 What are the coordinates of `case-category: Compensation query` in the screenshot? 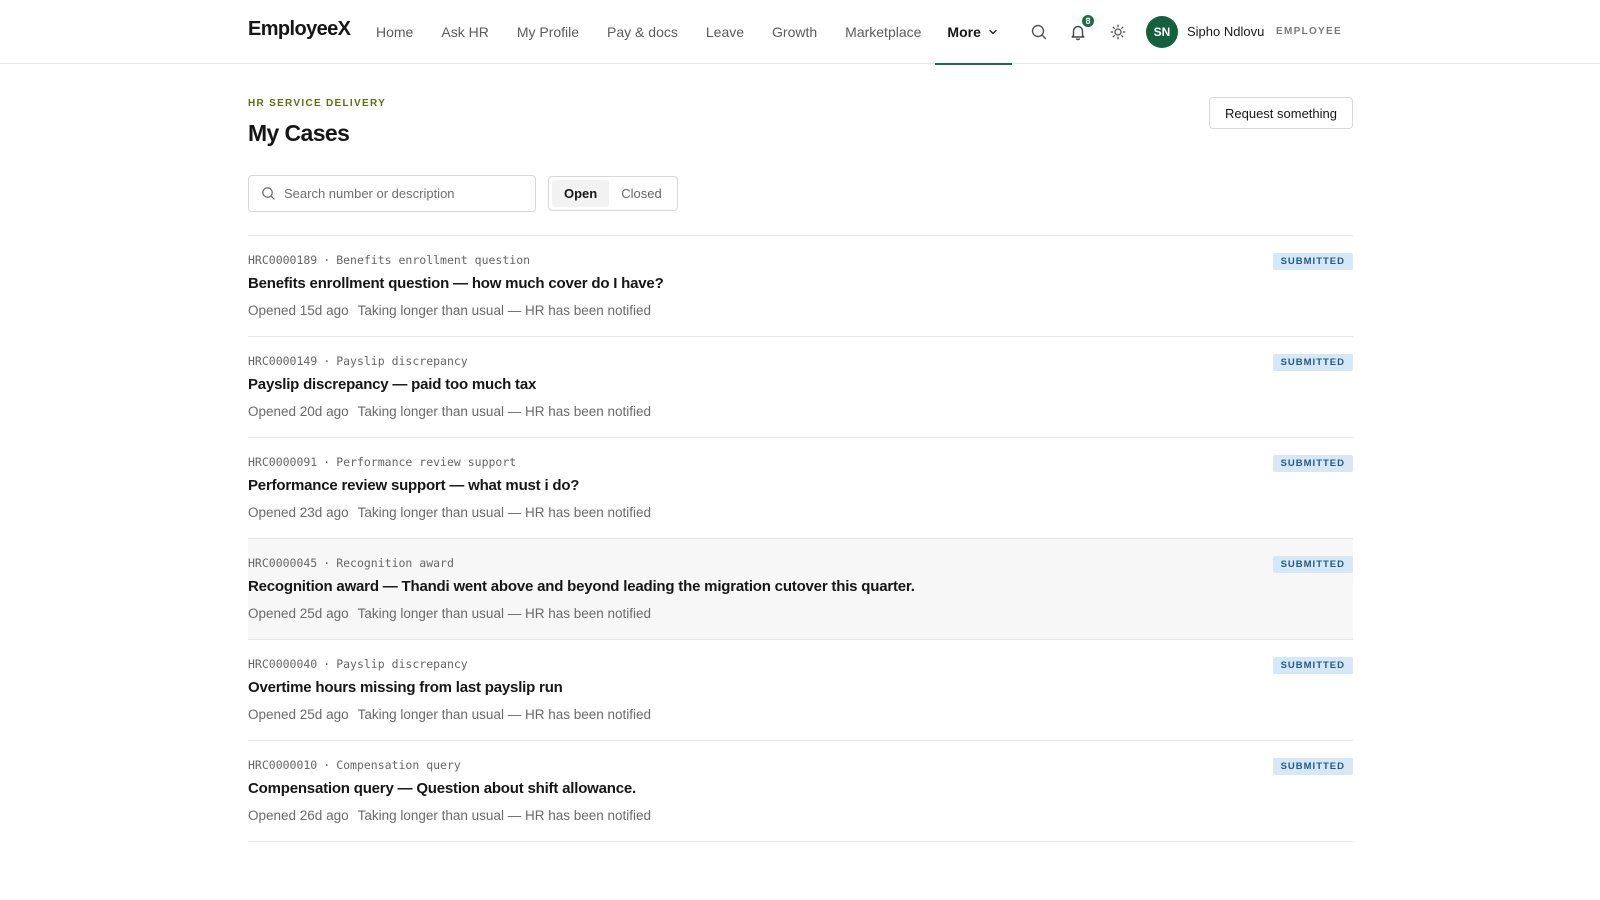 It's located at (398, 765).